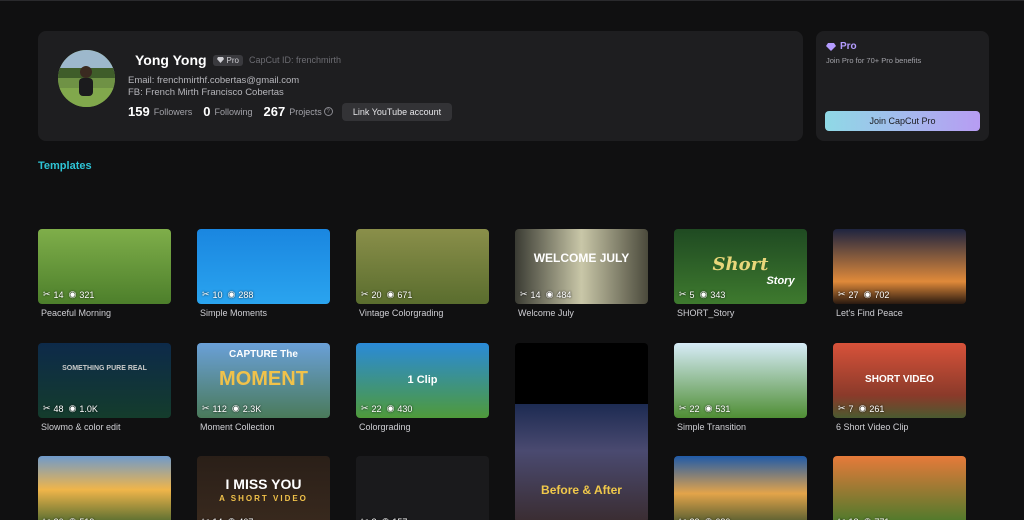 The height and width of the screenshot is (520, 1024). What do you see at coordinates (58, 294) in the screenshot?
I see `uses-count: 14` at bounding box center [58, 294].